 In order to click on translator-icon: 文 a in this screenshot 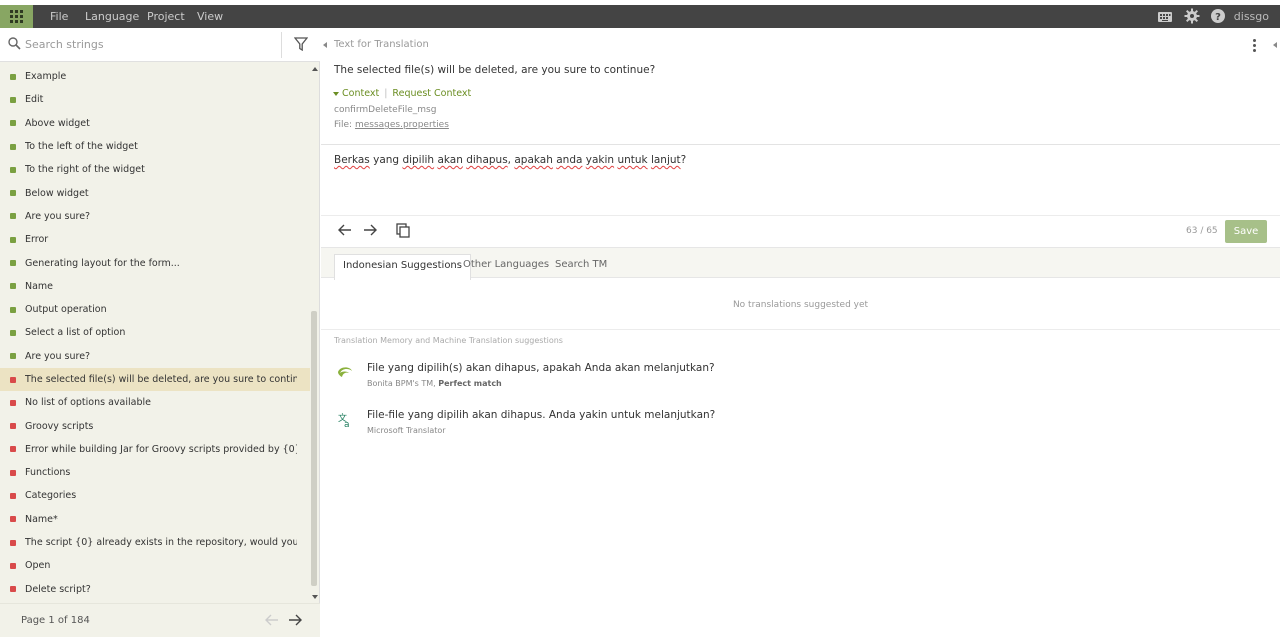, I will do `click(344, 420)`.